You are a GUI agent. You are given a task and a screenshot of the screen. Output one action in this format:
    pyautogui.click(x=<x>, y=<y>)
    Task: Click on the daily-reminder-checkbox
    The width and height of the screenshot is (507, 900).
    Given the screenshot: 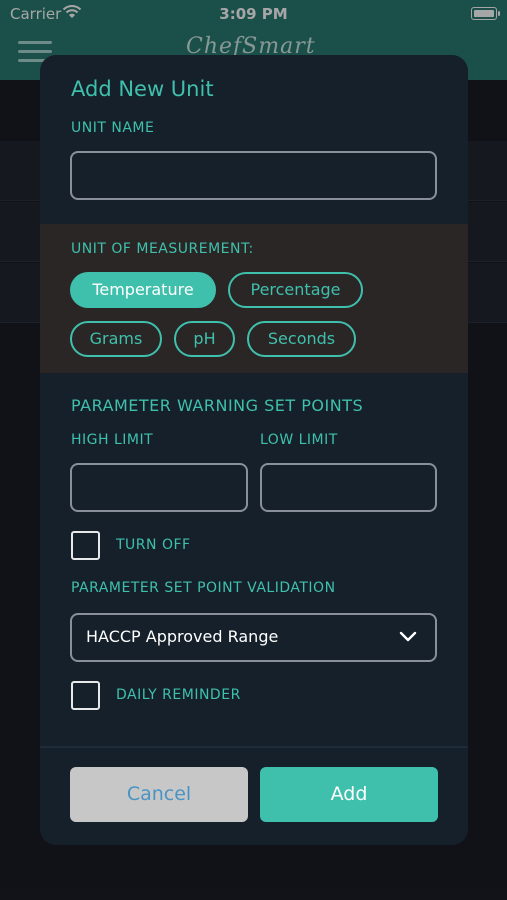 What is the action you would take?
    pyautogui.click(x=85, y=695)
    